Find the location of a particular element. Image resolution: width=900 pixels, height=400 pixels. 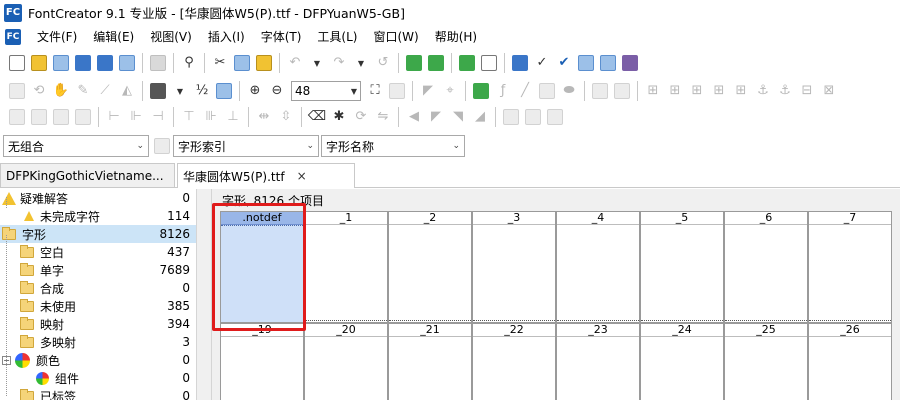

pointer-button: ◤ is located at coordinates (428, 91).